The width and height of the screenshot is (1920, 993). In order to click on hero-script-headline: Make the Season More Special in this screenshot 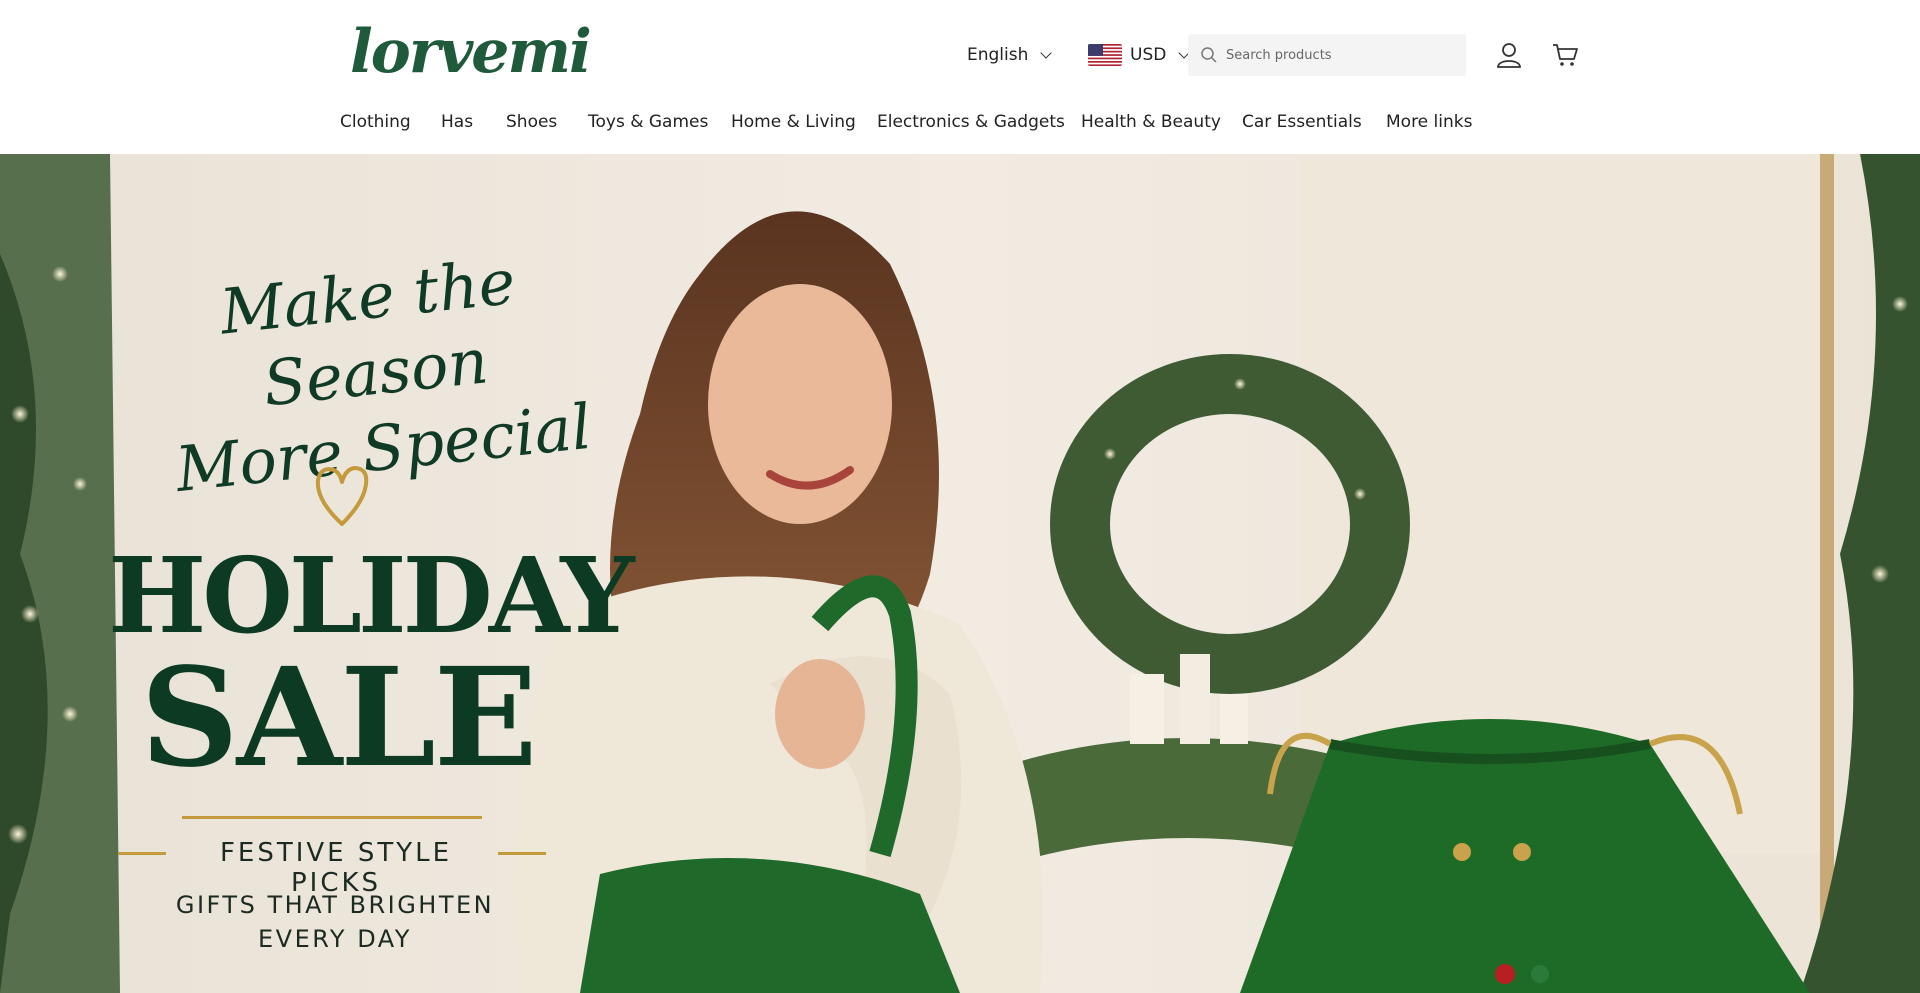, I will do `click(375, 373)`.